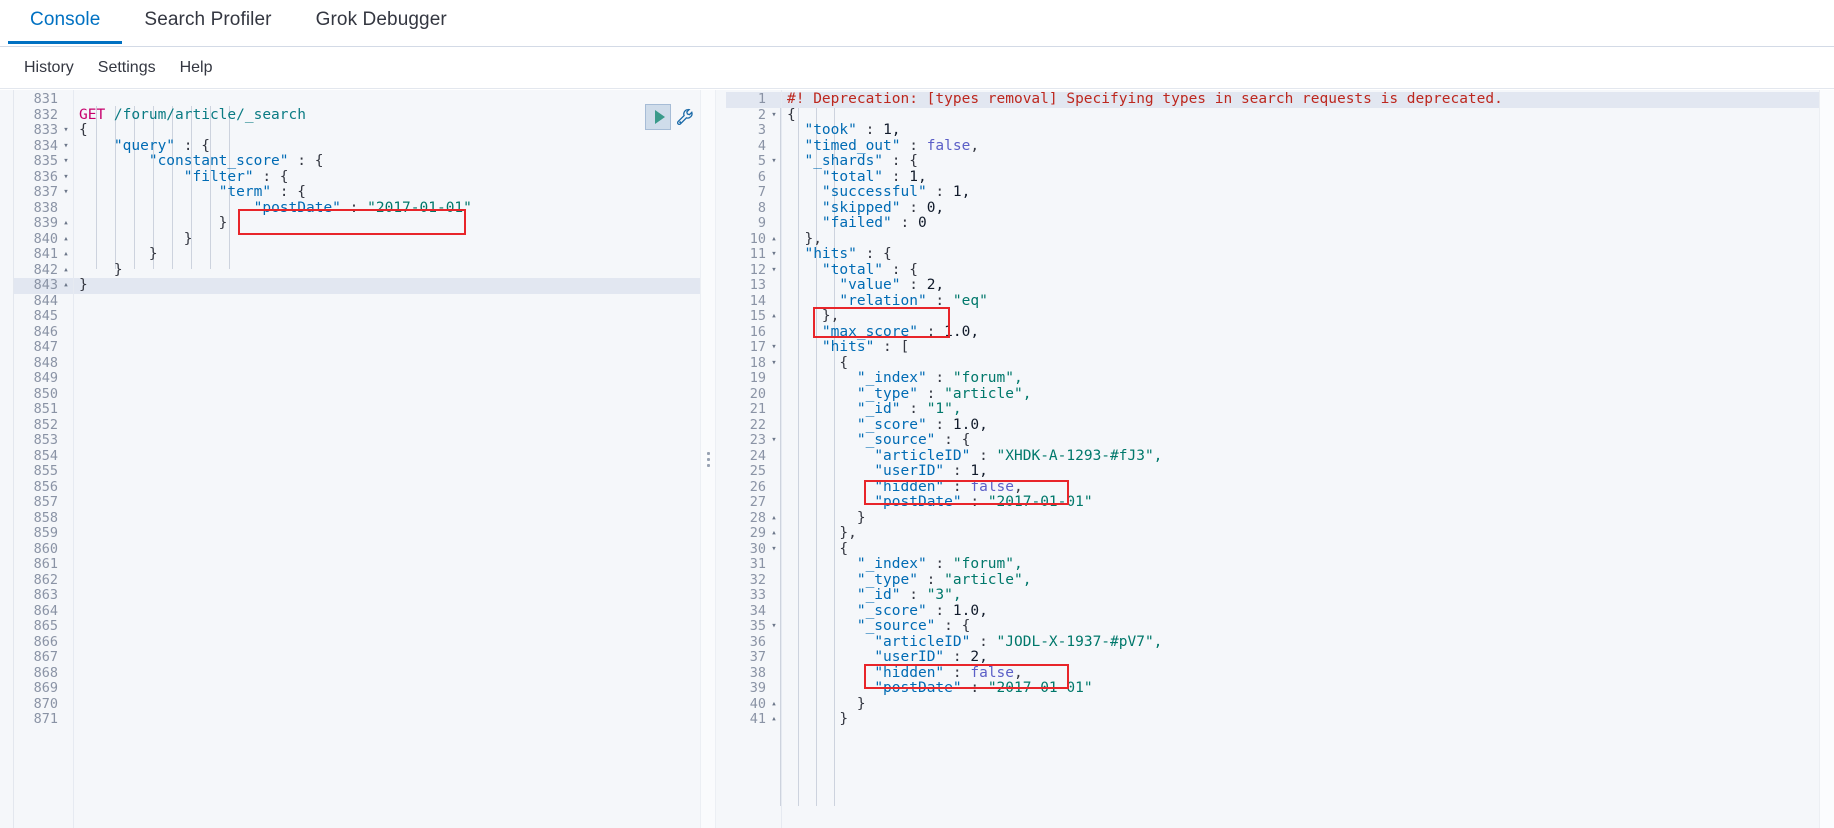 The image size is (1834, 828). I want to click on editor-line: 850, so click(357, 394).